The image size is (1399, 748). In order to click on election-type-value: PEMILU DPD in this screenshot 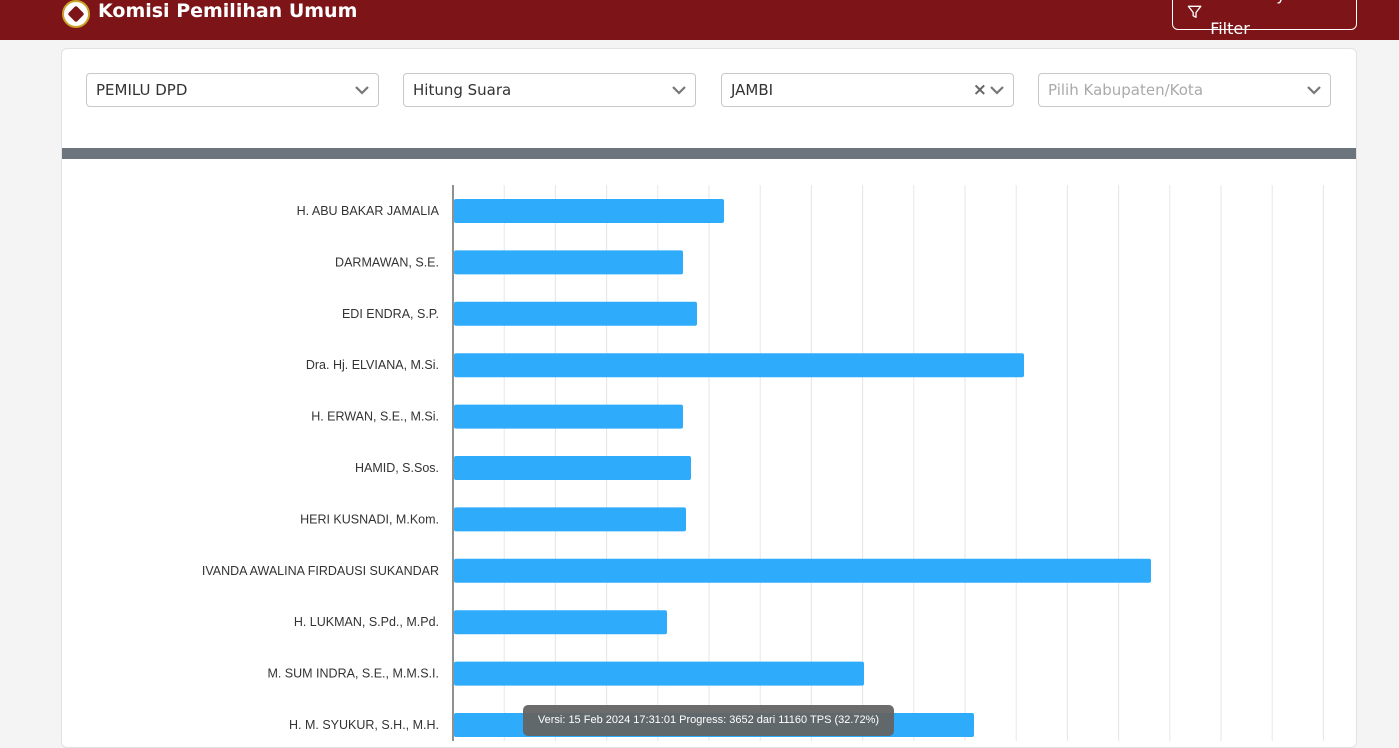, I will do `click(142, 90)`.